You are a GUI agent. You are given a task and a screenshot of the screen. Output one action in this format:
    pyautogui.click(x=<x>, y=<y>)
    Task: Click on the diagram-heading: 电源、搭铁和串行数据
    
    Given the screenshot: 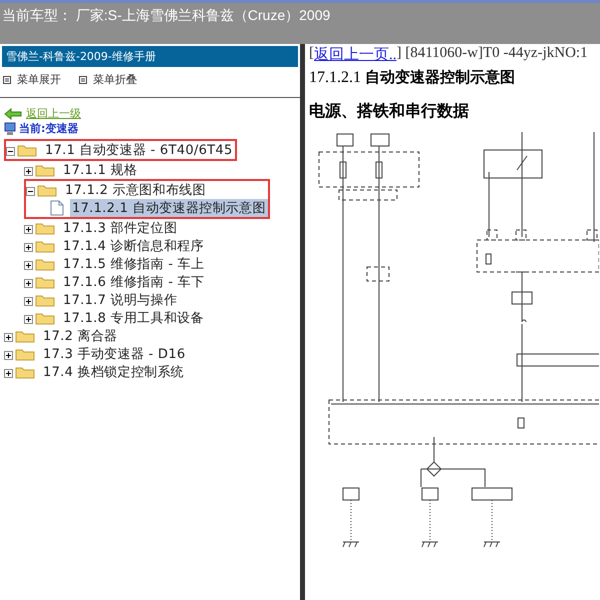 What is the action you would take?
    pyautogui.click(x=389, y=111)
    